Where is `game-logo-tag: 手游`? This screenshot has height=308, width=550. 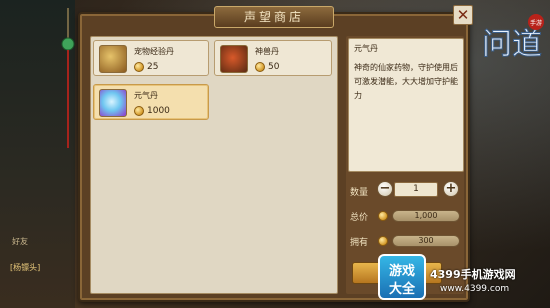
game-logo-tag: 手游 is located at coordinates (536, 23).